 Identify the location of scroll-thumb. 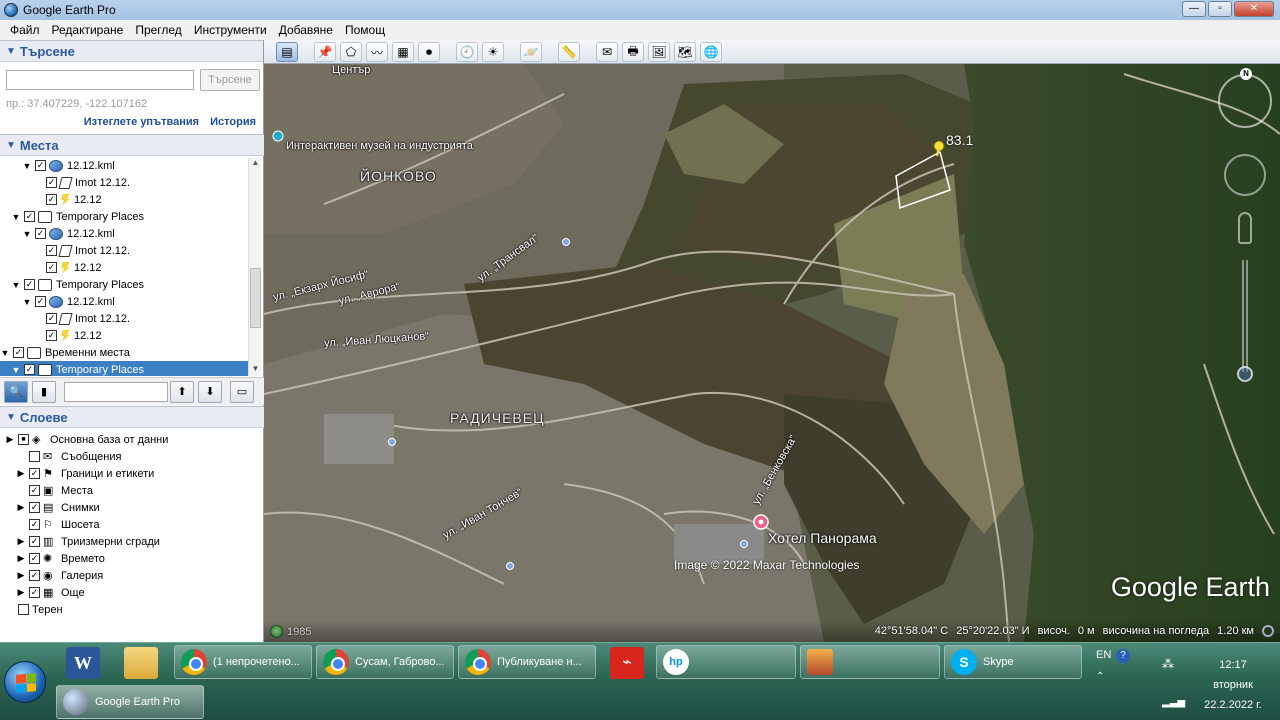
(255, 298).